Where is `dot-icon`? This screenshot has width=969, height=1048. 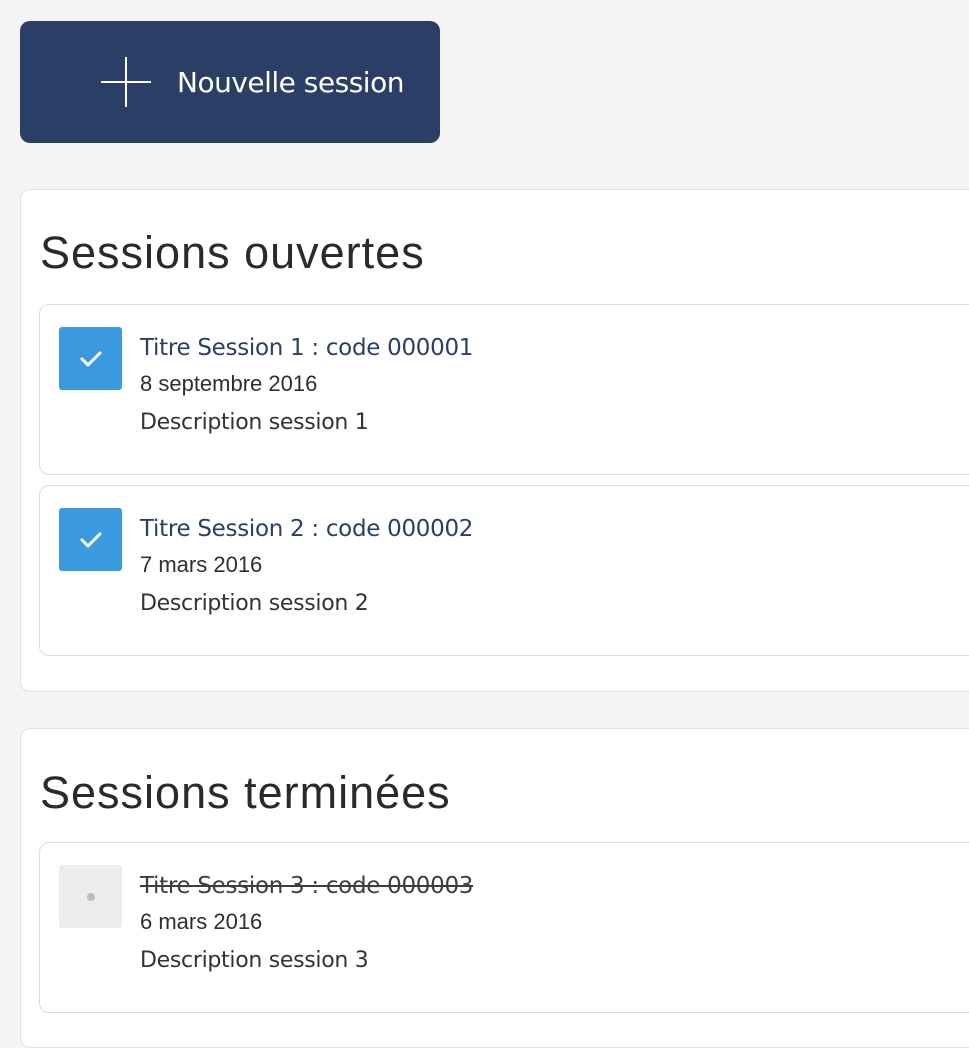
dot-icon is located at coordinates (90, 896).